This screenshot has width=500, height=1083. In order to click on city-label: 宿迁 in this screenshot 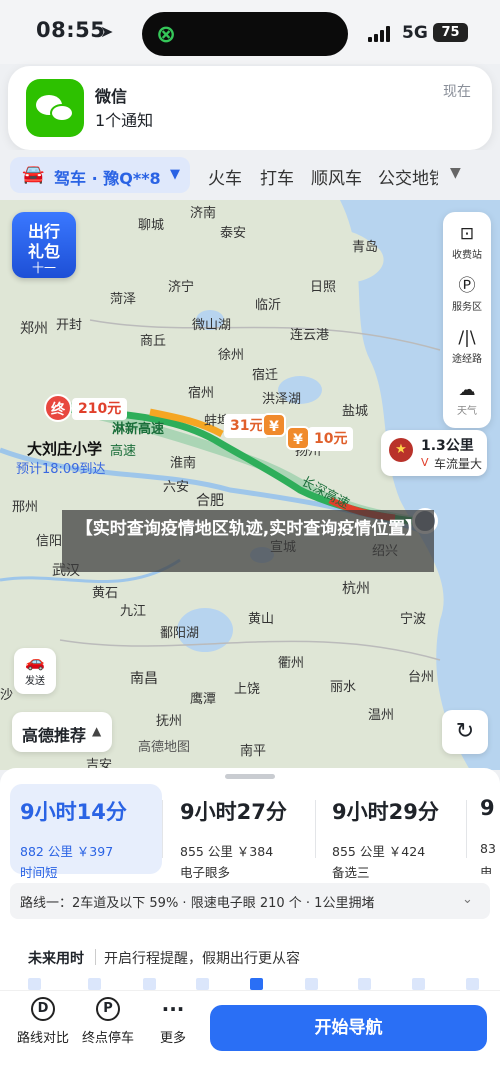, I will do `click(265, 375)`.